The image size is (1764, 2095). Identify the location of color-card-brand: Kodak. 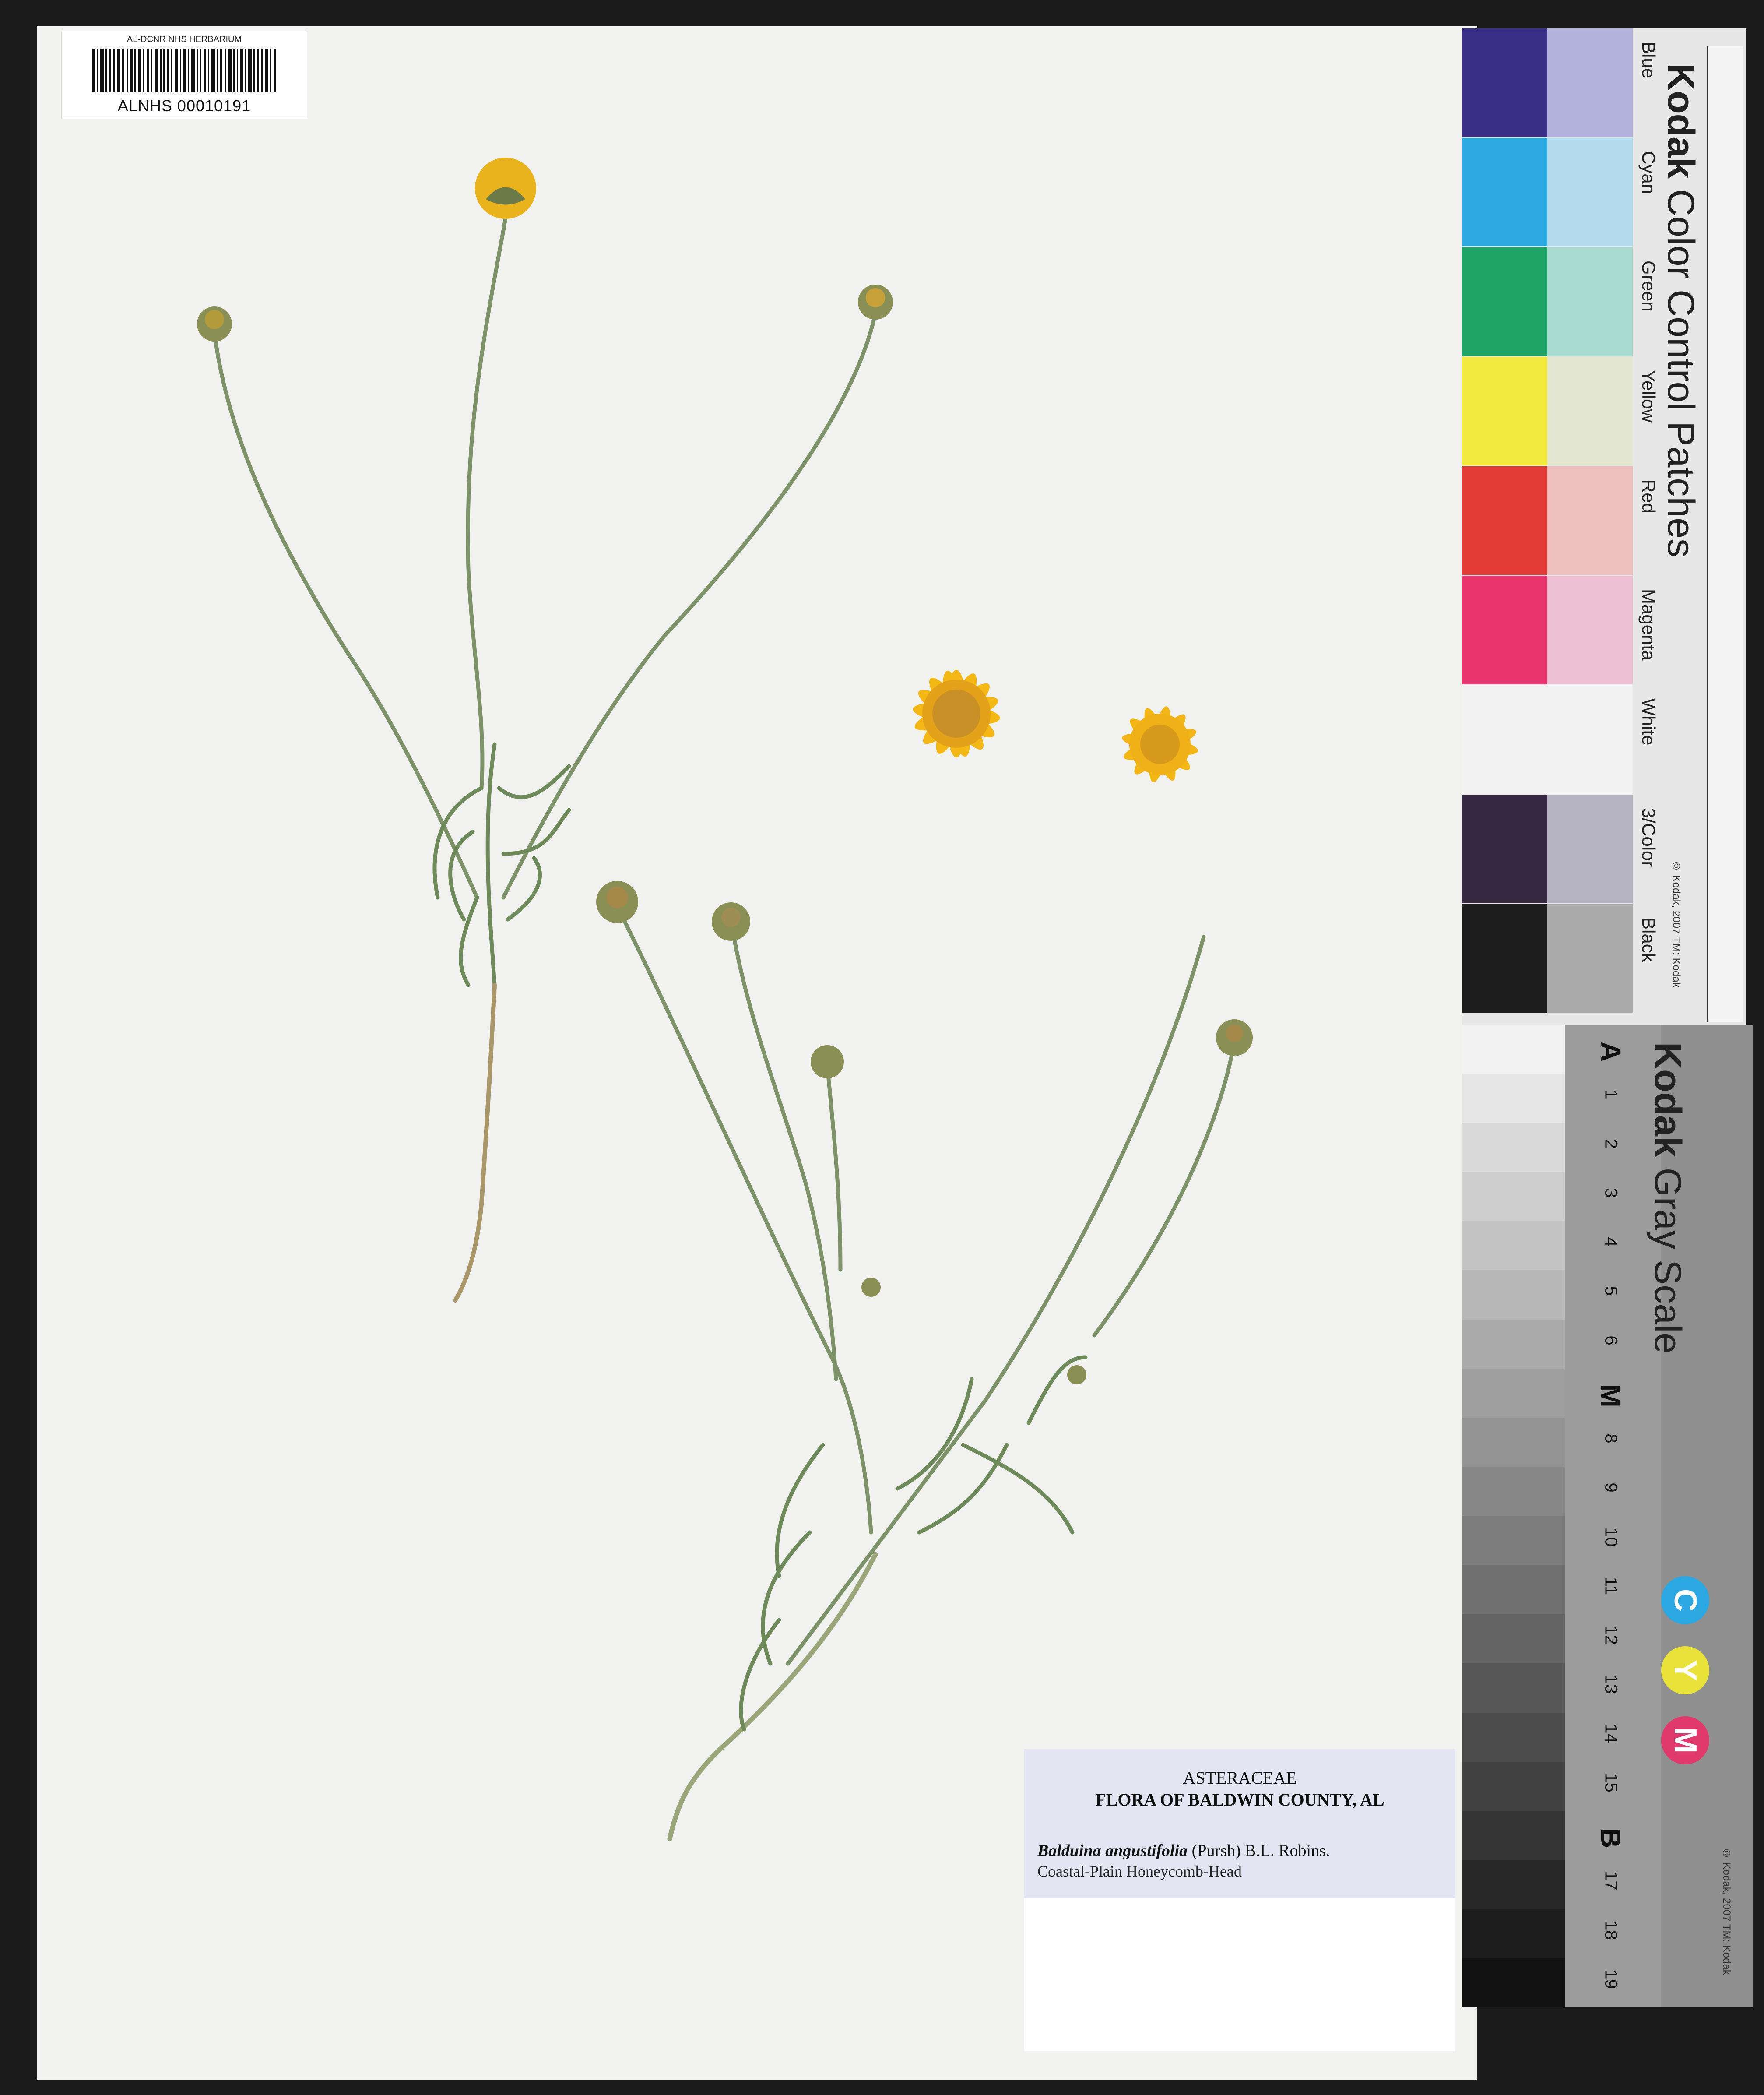
(1681, 121).